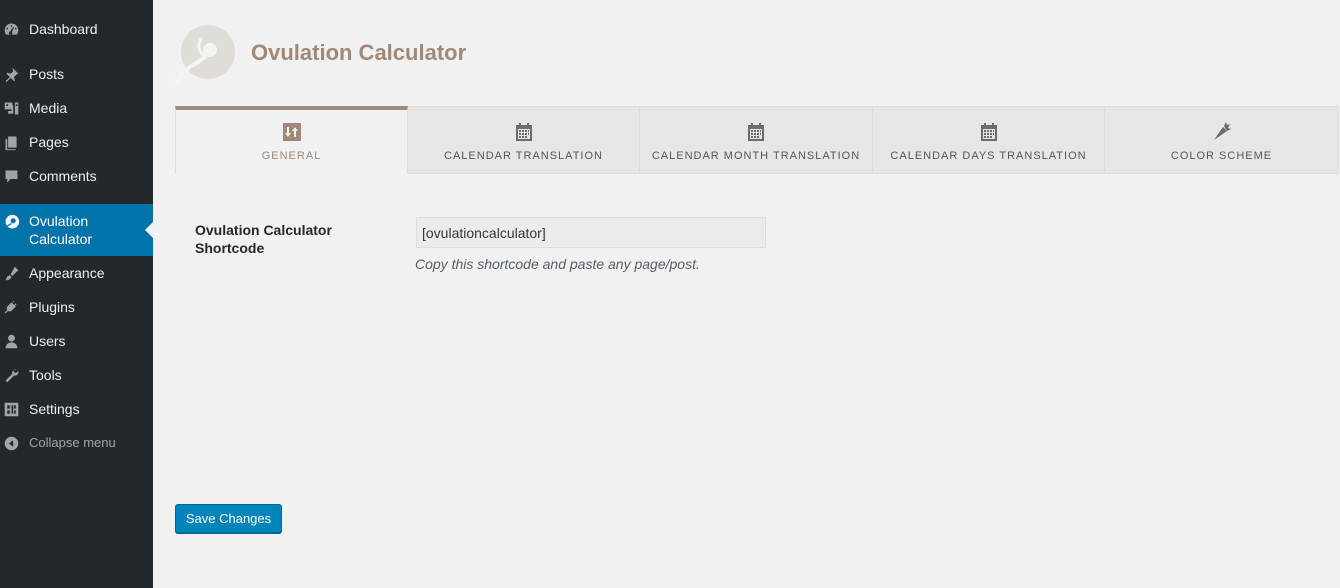  I want to click on tab-color-scheme: COLOR SCHEME, so click(1222, 140).